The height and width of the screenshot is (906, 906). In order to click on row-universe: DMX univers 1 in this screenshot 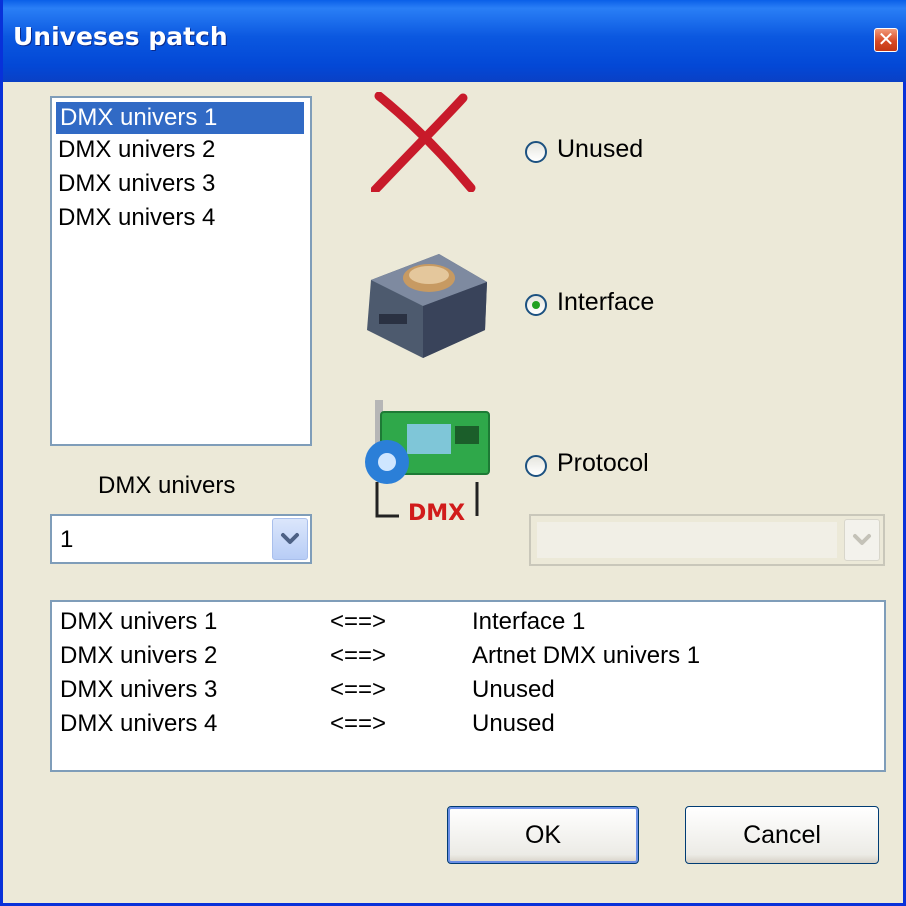, I will do `click(139, 621)`.